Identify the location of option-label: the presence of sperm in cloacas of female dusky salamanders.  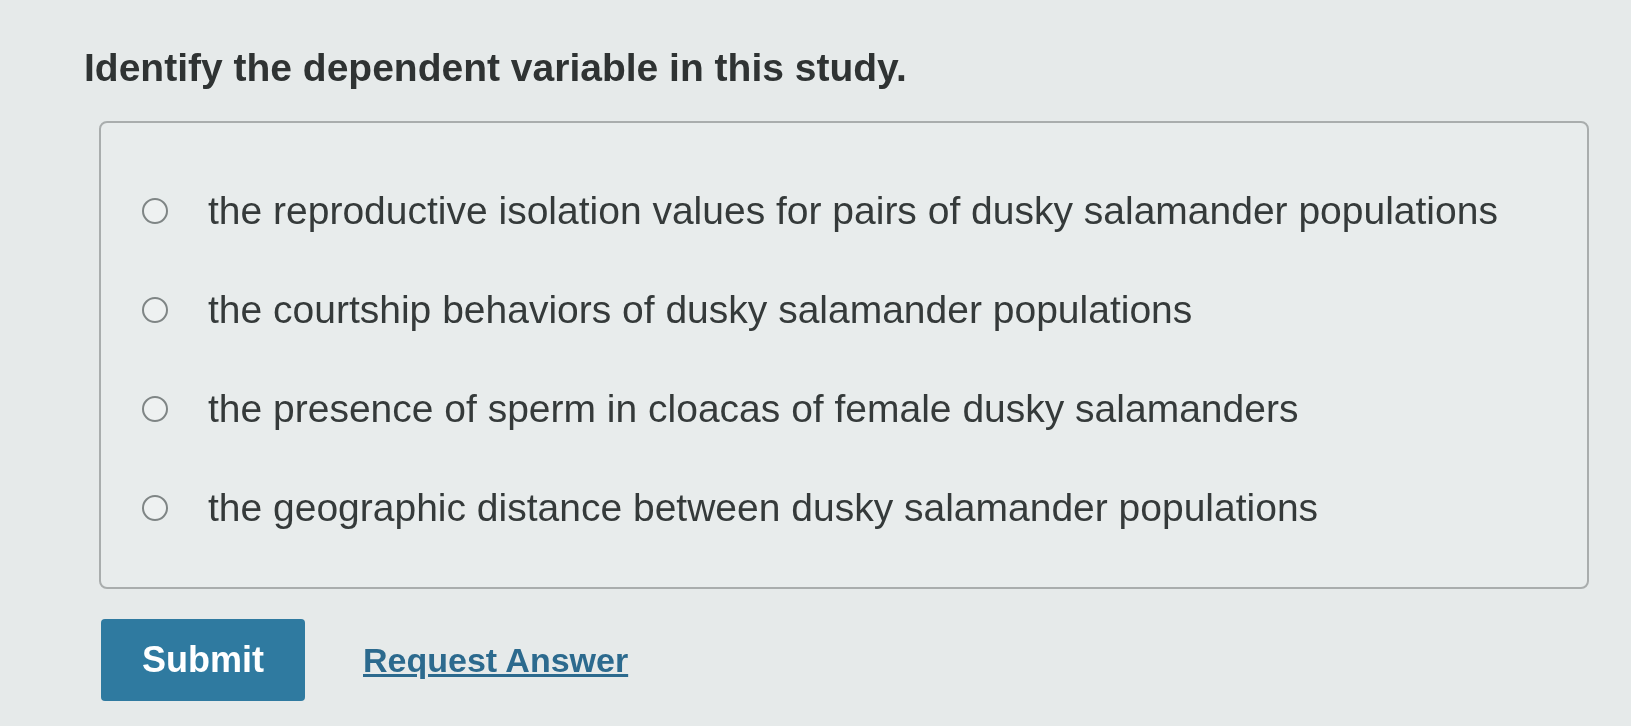
(753, 409).